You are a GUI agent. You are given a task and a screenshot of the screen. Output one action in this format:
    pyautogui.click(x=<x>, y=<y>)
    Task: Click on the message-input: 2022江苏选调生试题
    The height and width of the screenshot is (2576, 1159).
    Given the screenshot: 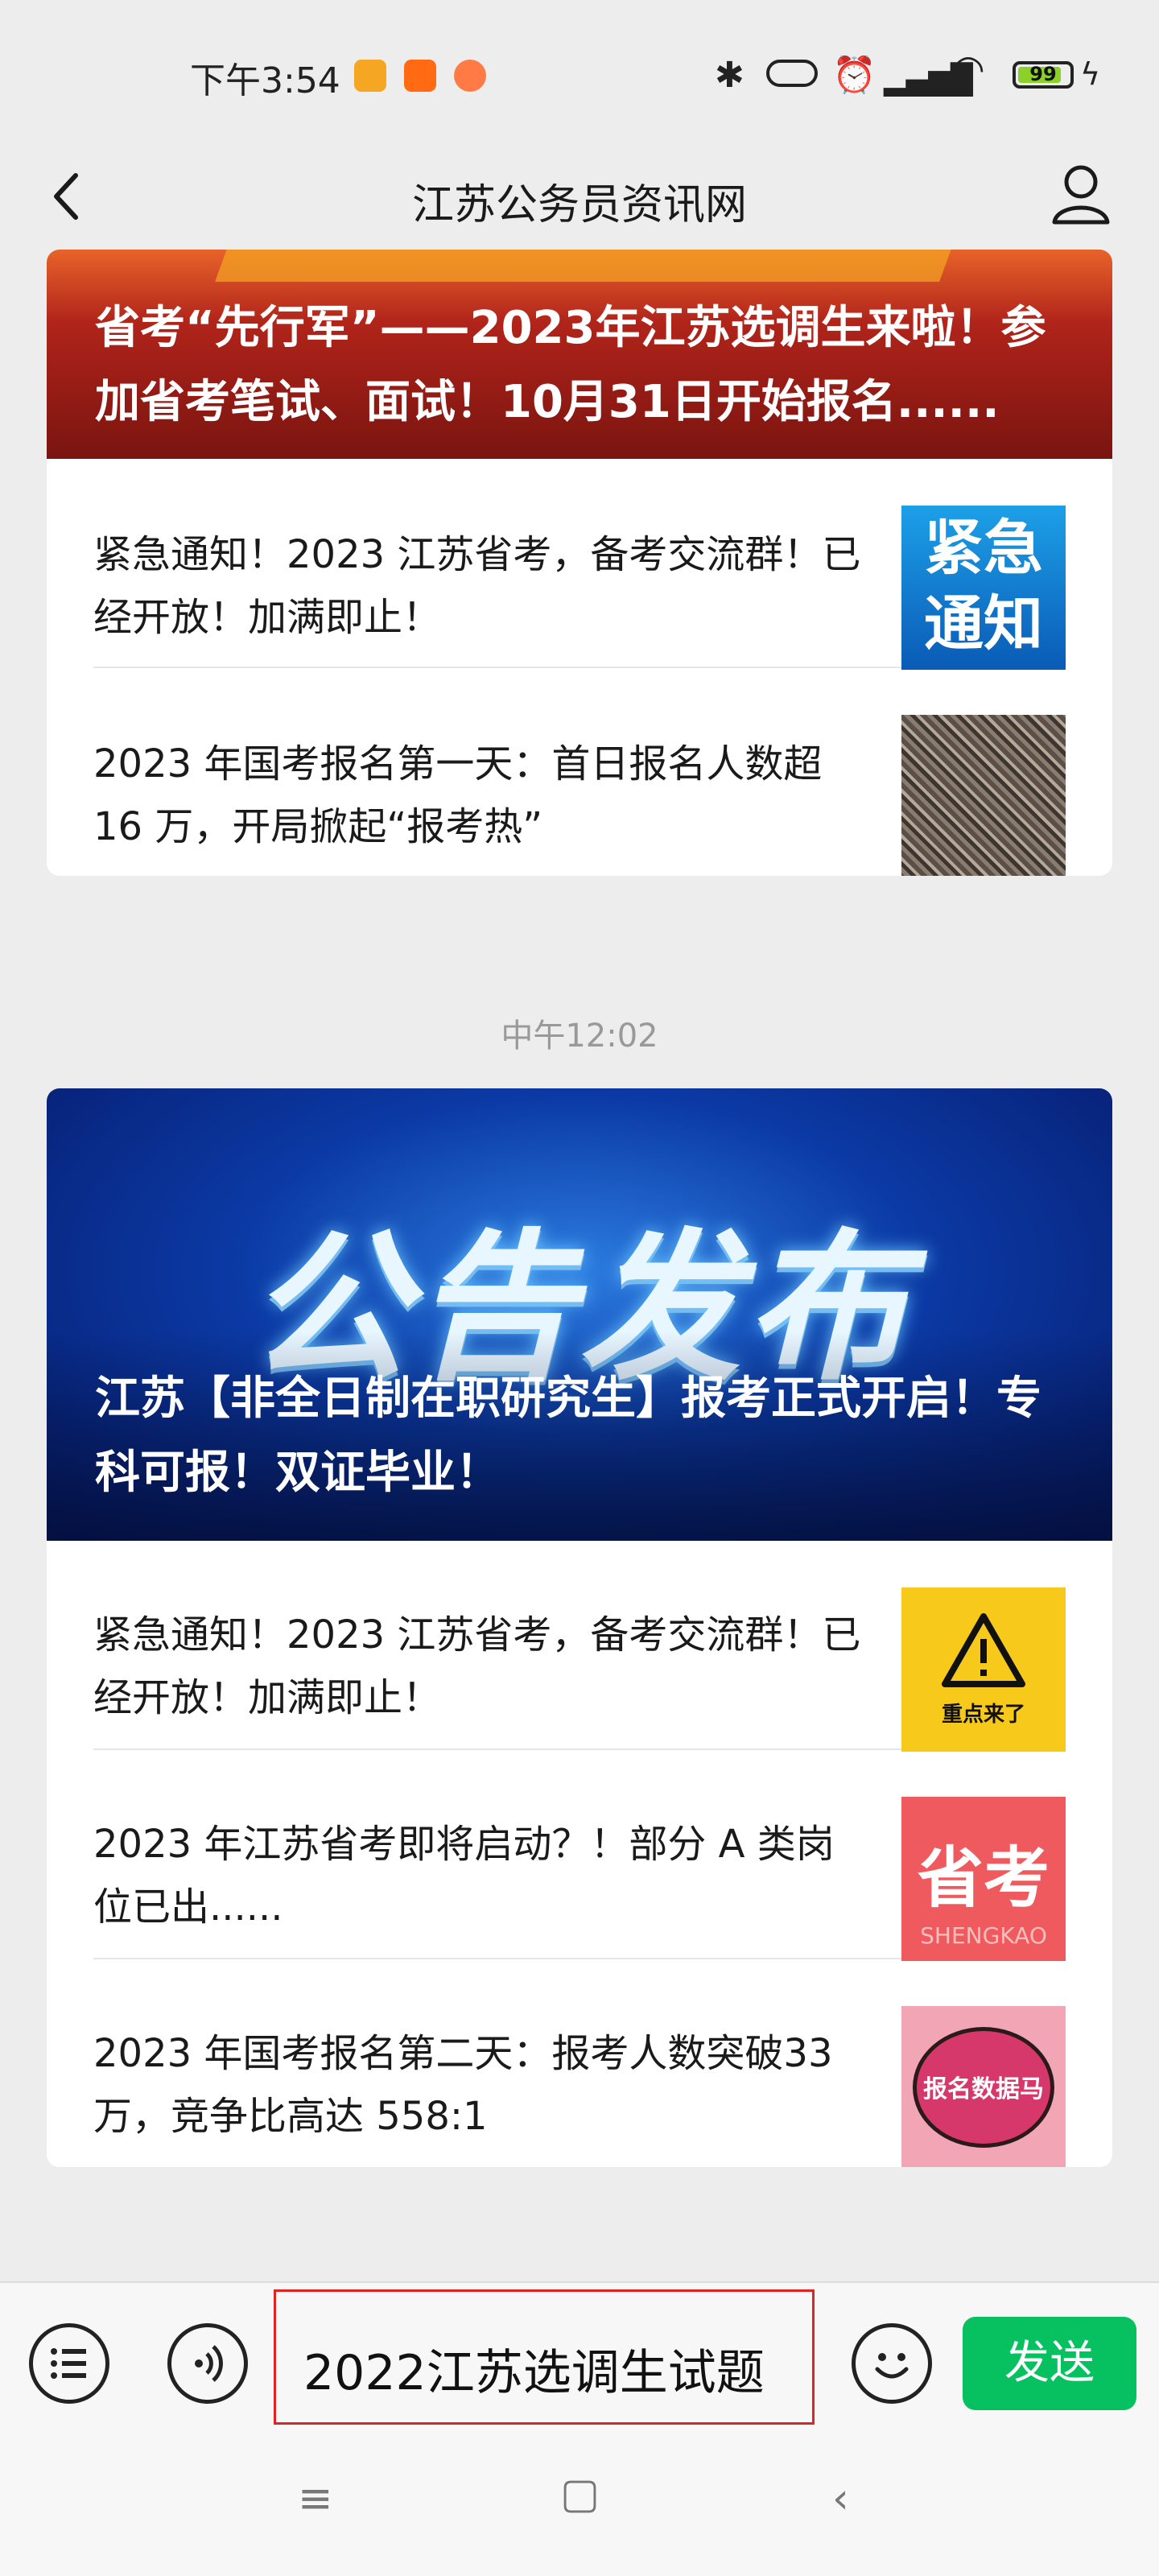 What is the action you would take?
    pyautogui.click(x=544, y=2357)
    